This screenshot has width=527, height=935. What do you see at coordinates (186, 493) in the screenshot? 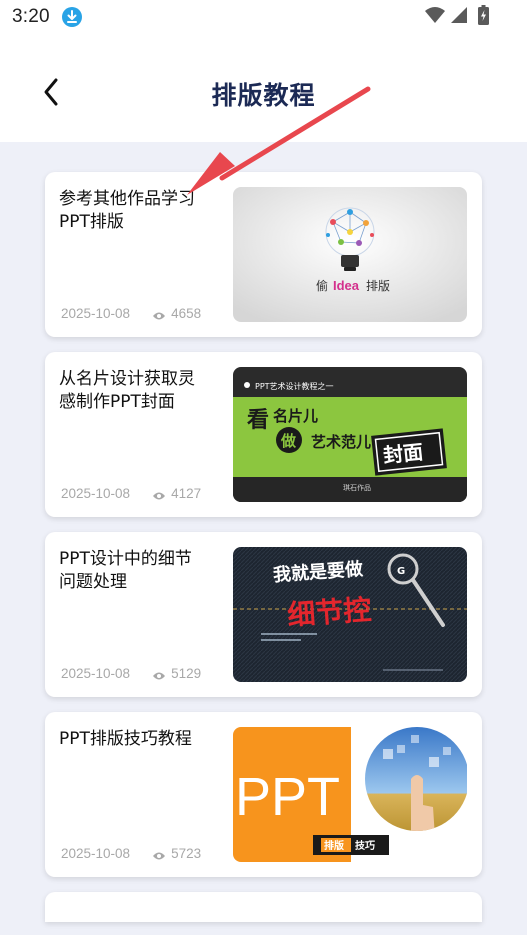
I see `article-views: 4127` at bounding box center [186, 493].